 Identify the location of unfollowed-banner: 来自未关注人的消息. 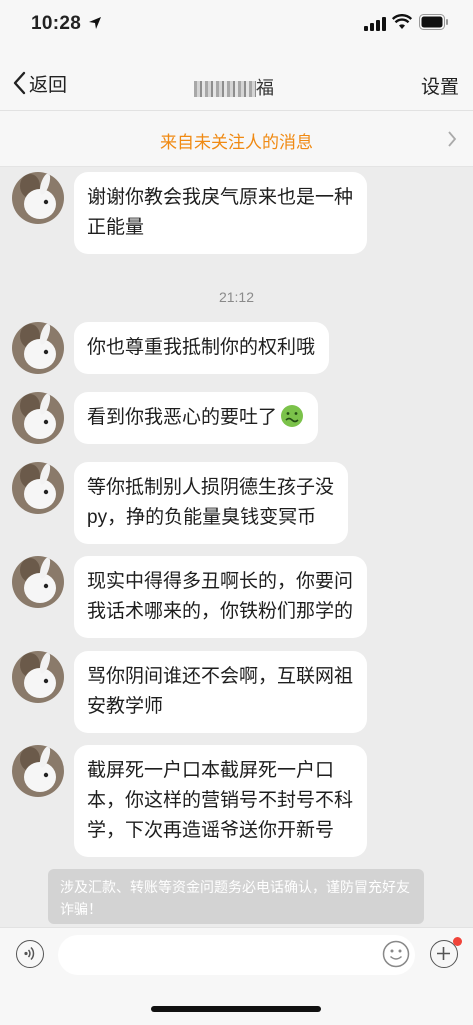
(236, 139).